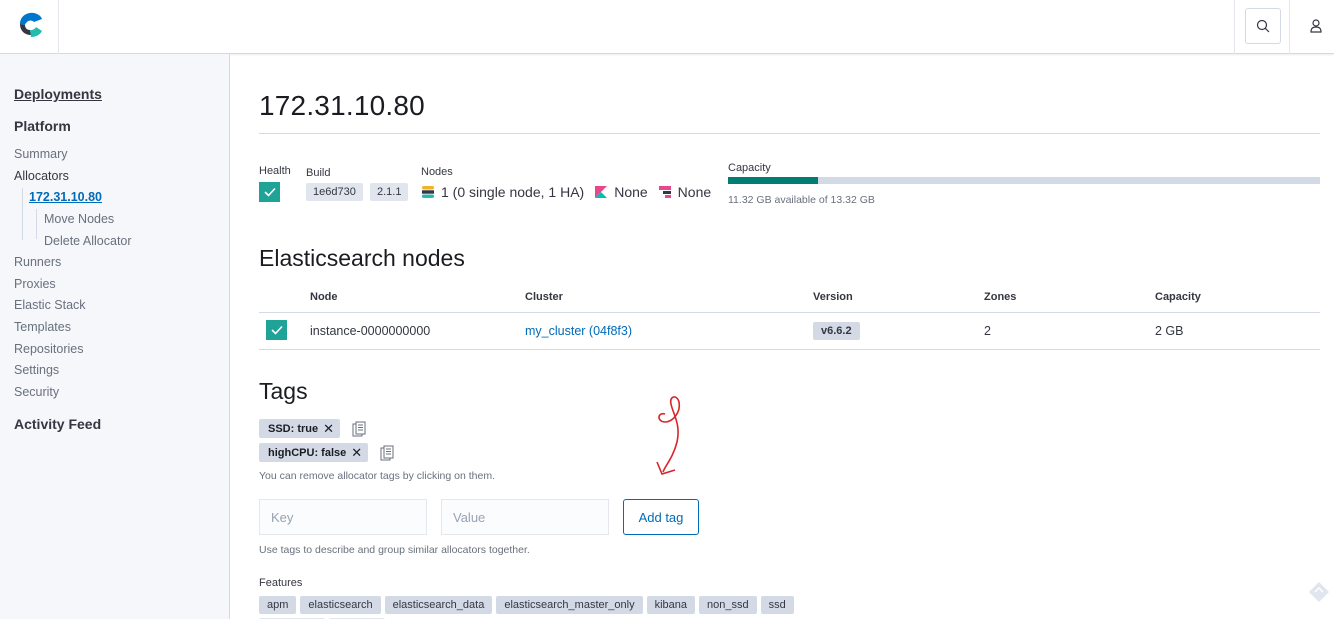  I want to click on cluster-link: my_cluster (04f8f3), so click(578, 331).